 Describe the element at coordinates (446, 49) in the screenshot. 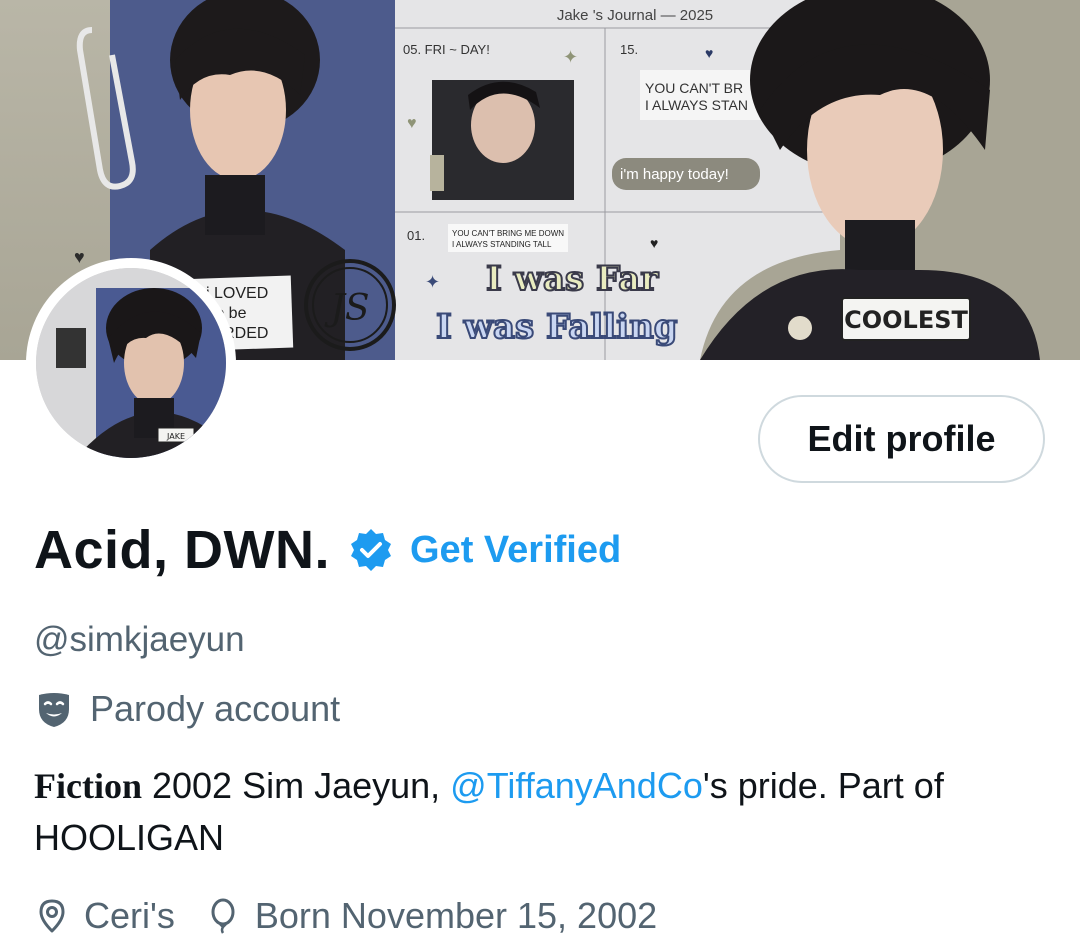

I see `day-label: 05. FRI ~ DAY!` at that location.